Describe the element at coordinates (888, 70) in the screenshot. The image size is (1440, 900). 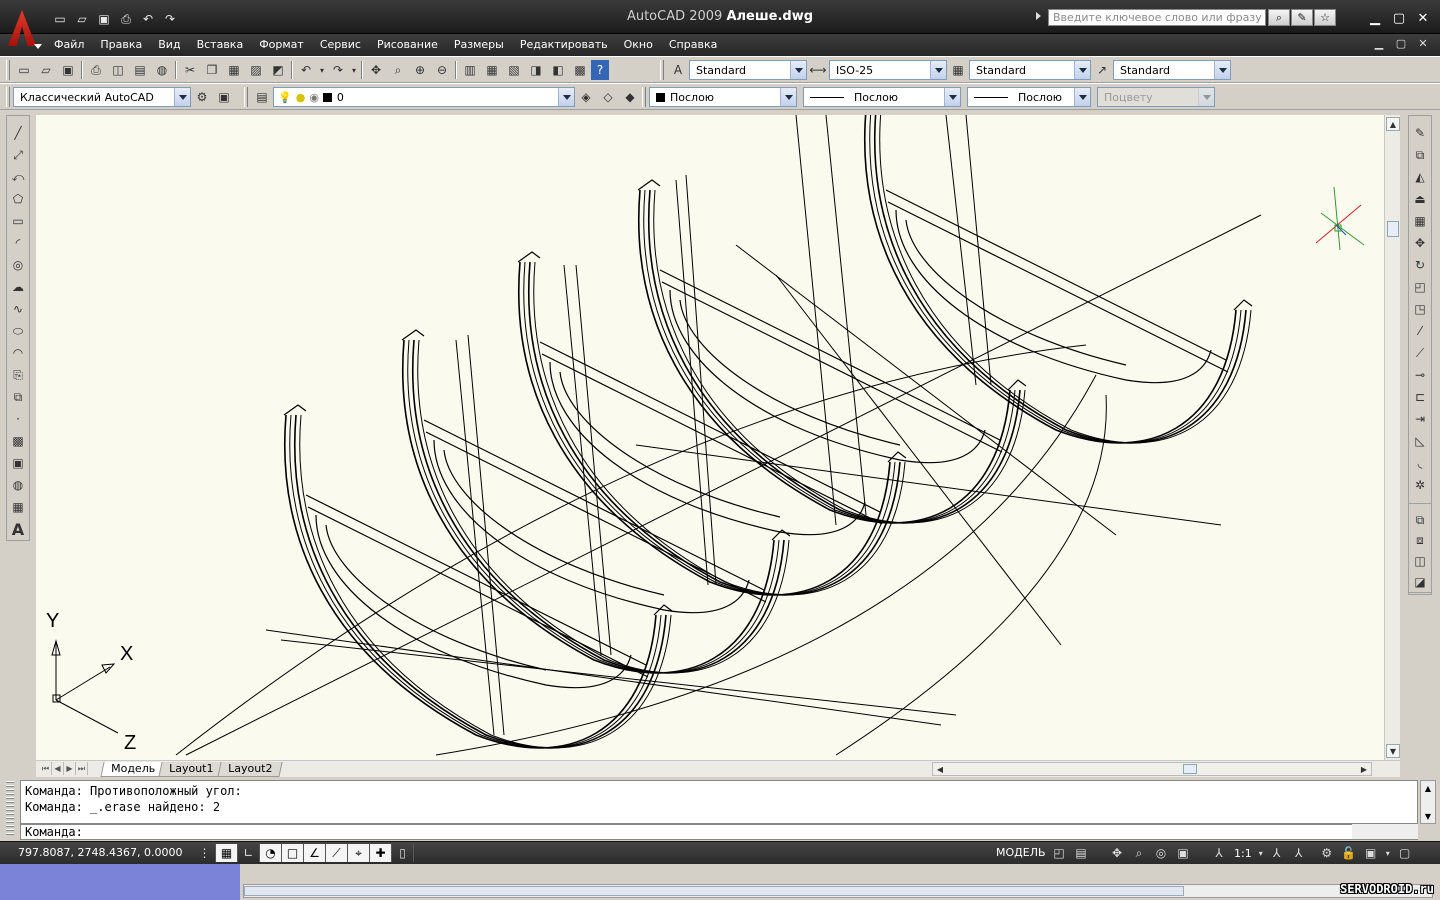
I see `dim-style-select: ISO-25` at that location.